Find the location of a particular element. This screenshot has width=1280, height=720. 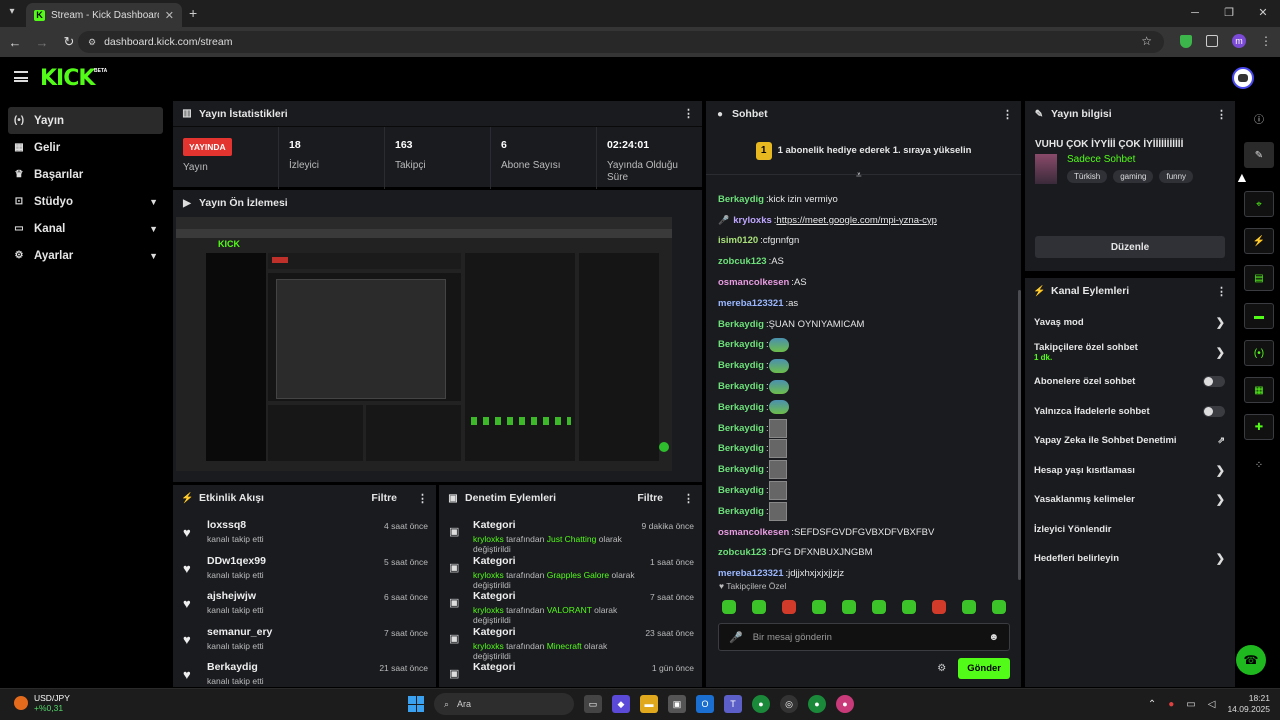

chat-scrollbar is located at coordinates (1019, 435).